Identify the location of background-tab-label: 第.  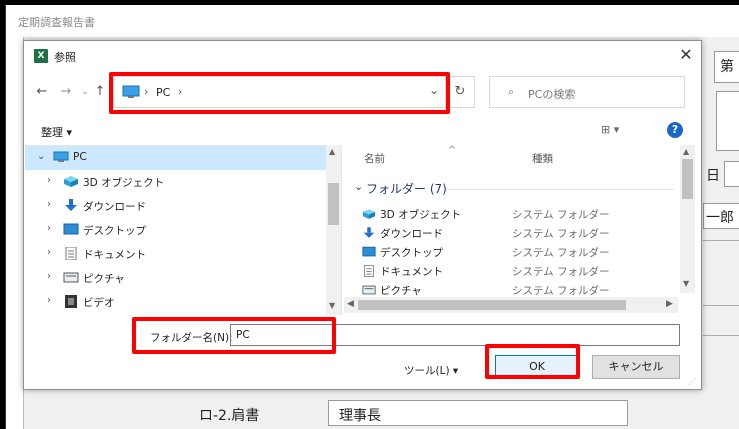
(727, 67).